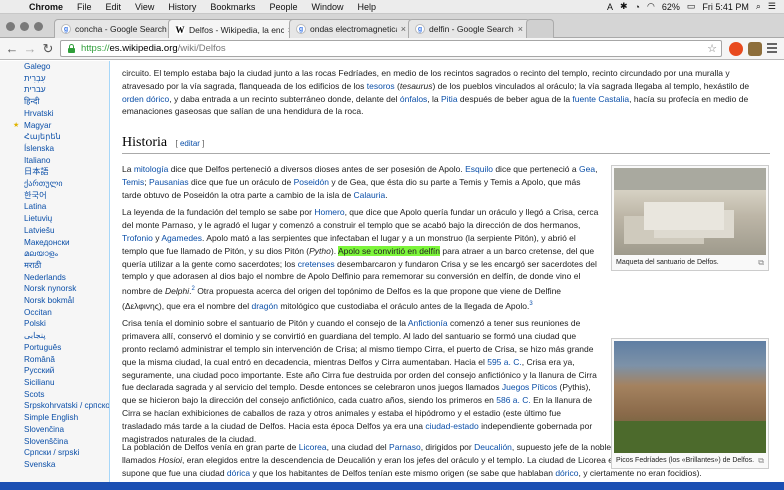  Describe the element at coordinates (600, 99) in the screenshot. I see `link-fuente-castalia: fuente Castalia` at that location.